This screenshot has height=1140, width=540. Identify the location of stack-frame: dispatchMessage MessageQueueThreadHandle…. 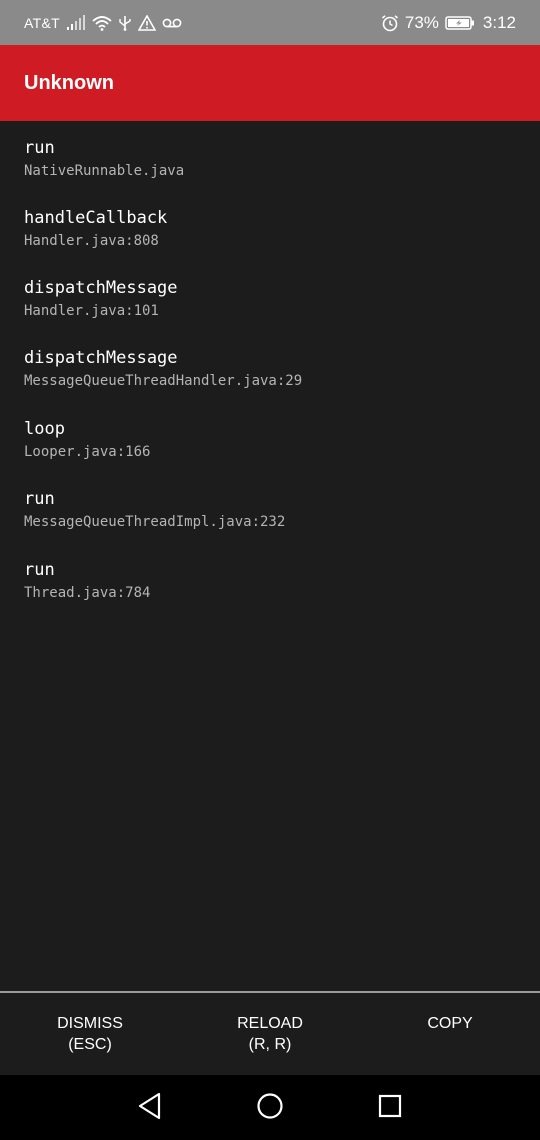
(274, 369).